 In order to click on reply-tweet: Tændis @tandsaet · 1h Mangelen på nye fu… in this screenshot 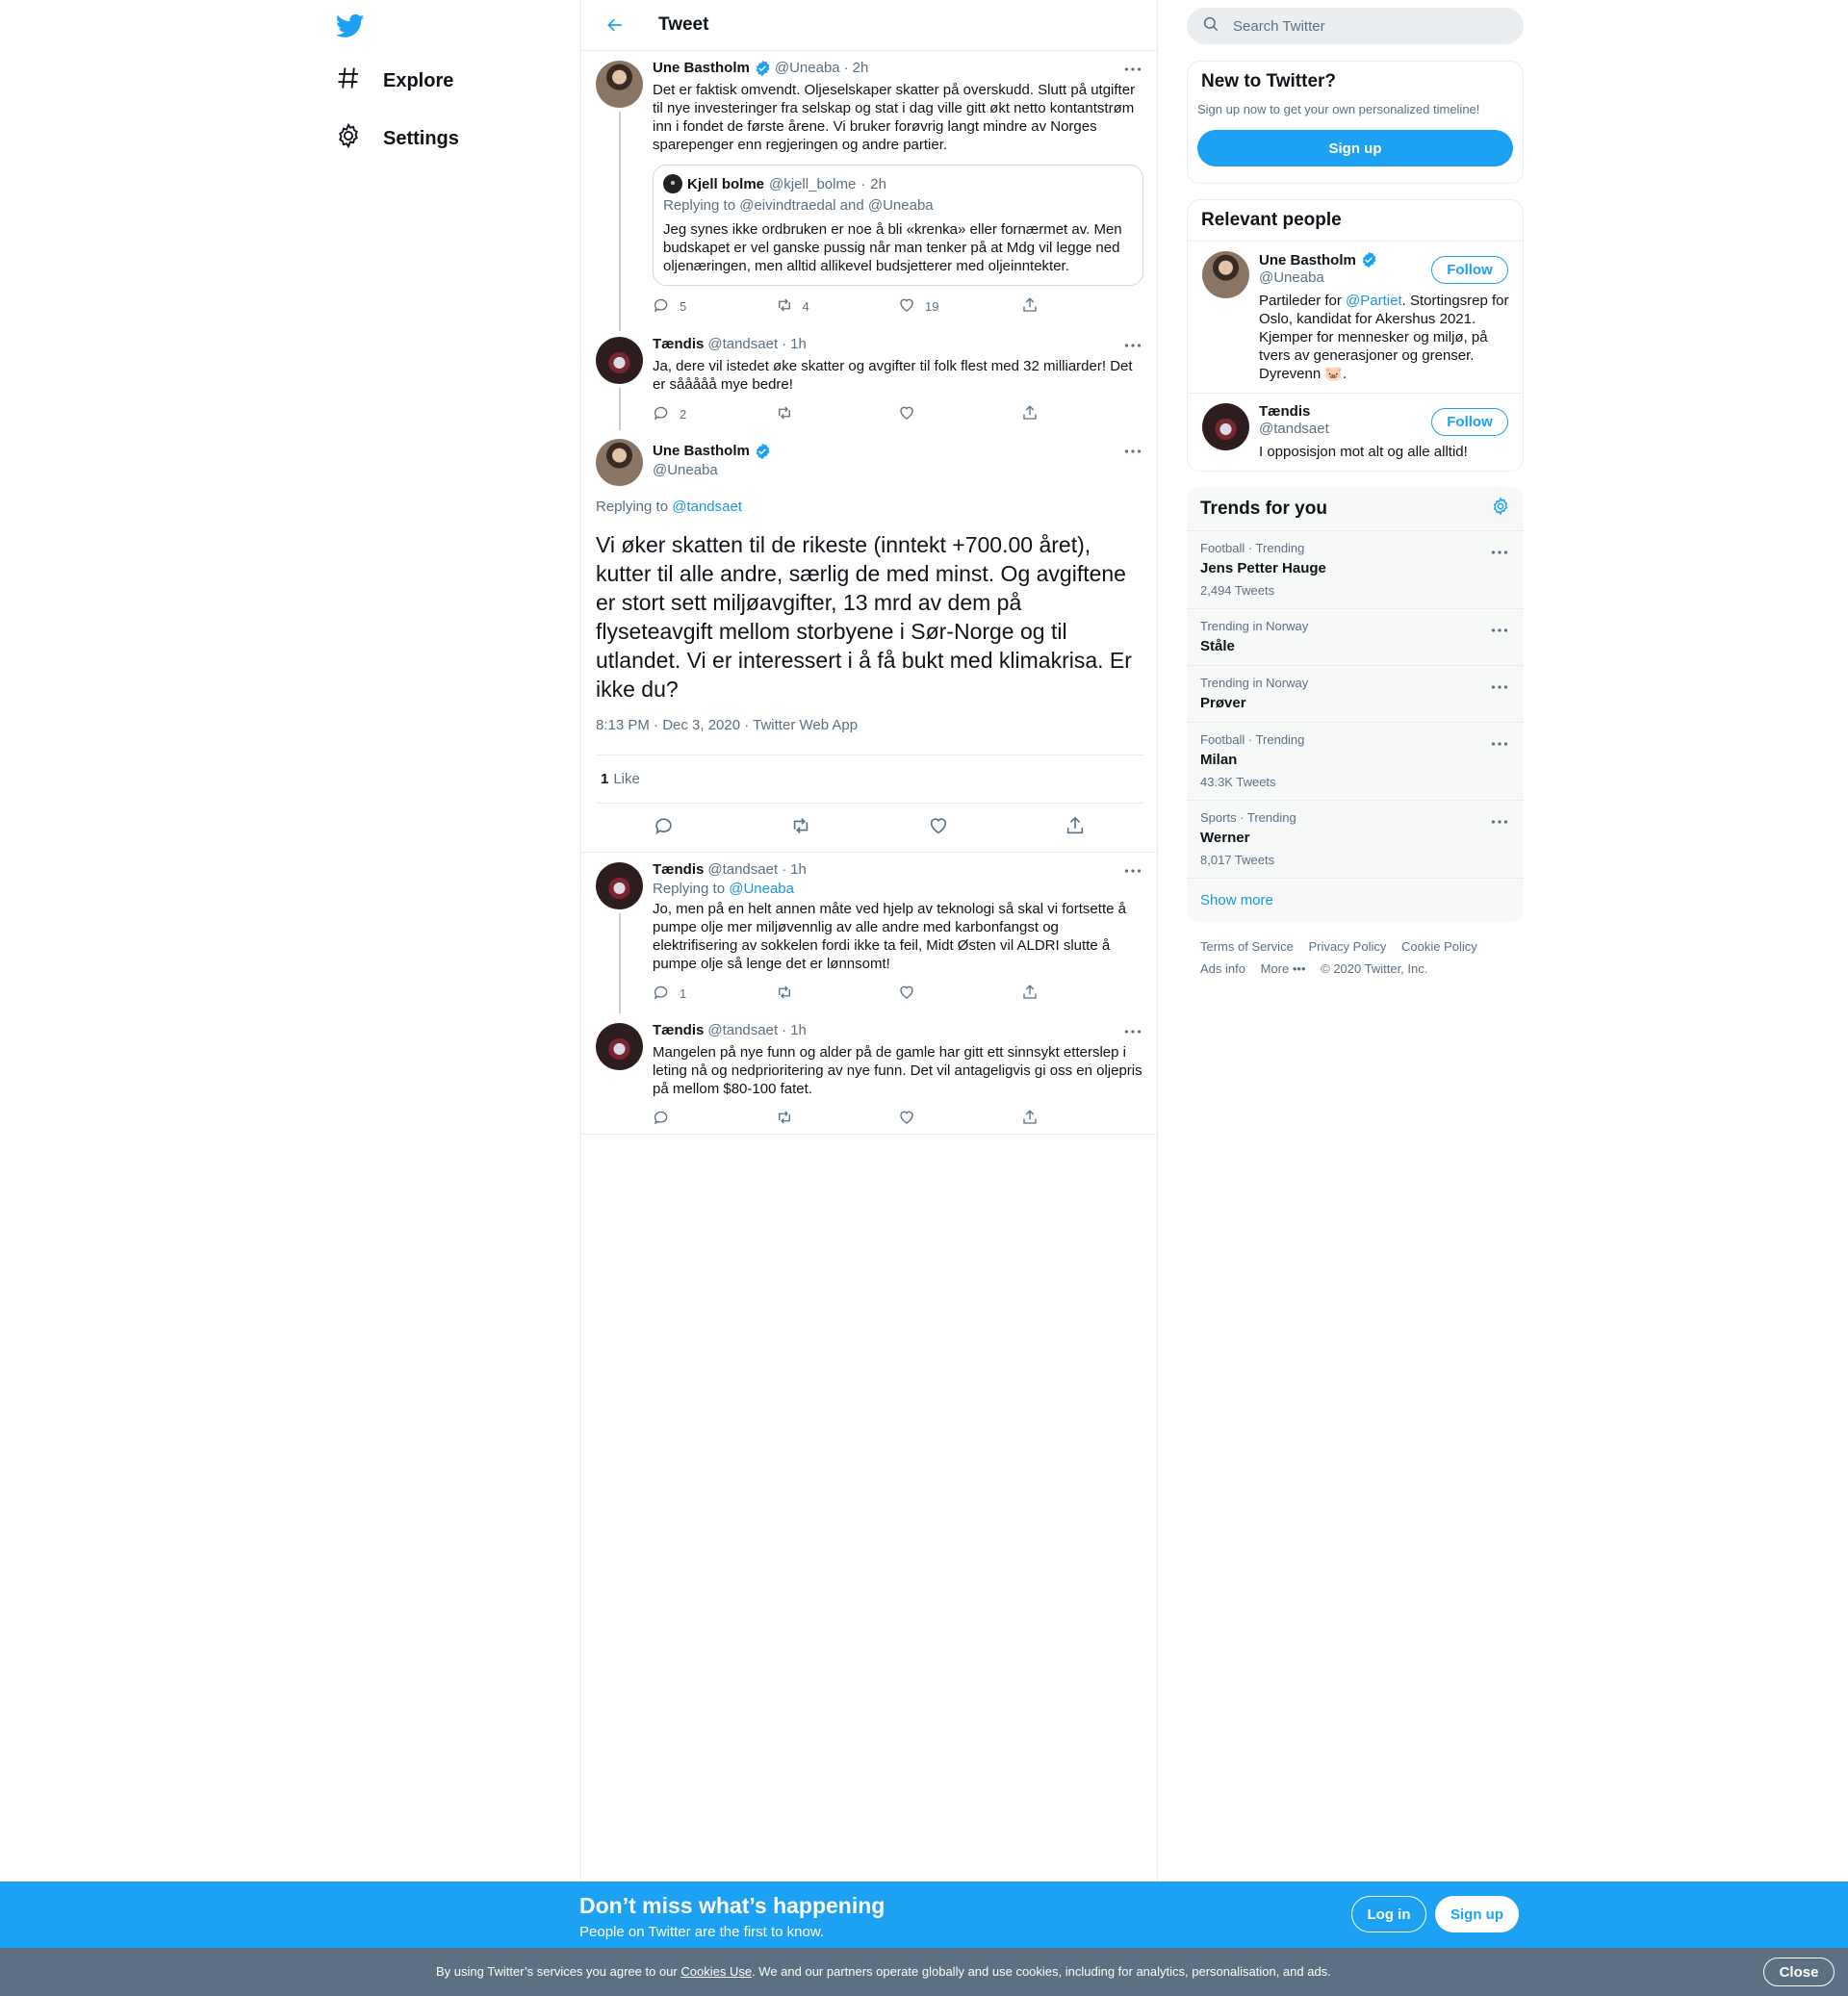, I will do `click(869, 1074)`.